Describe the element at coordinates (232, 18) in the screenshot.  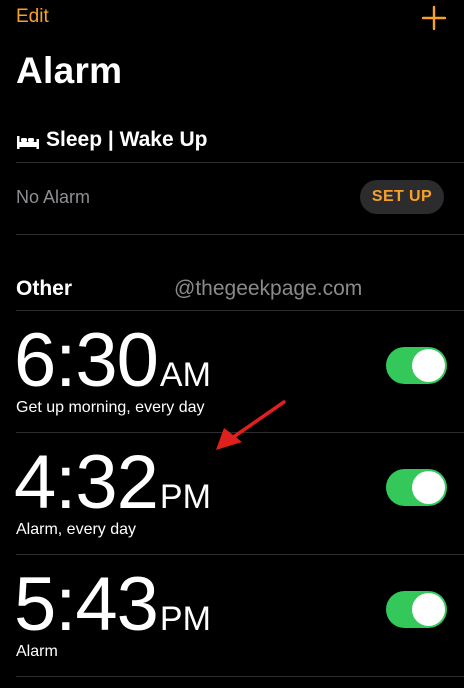
I see `top-bar: Edit` at that location.